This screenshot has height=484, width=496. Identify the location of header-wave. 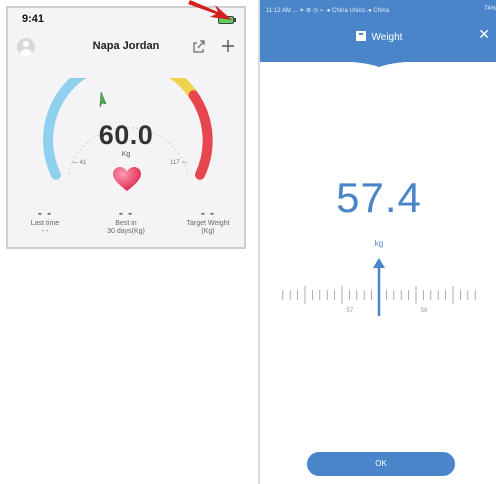
(378, 61).